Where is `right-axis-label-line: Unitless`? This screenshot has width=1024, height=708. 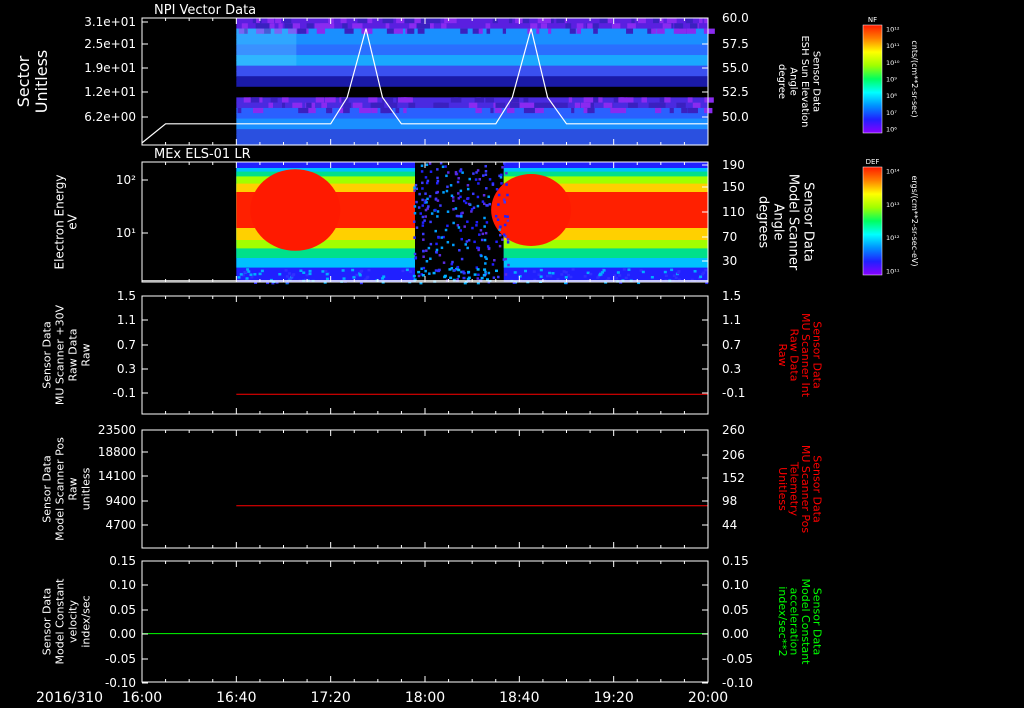
right-axis-label-line: Unitless is located at coordinates (782, 489).